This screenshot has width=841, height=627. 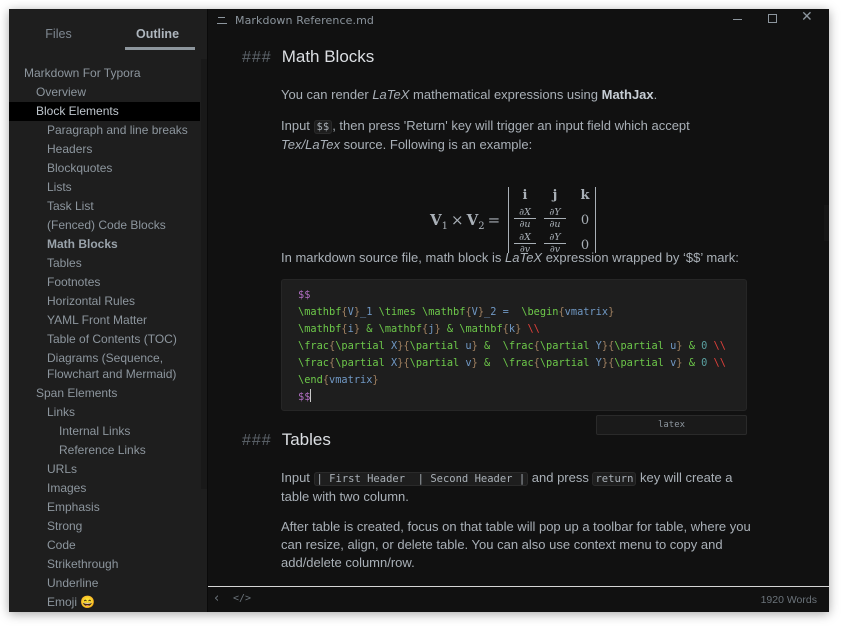 What do you see at coordinates (393, 257) in the screenshot?
I see `text: In markdown source file, math block is` at bounding box center [393, 257].